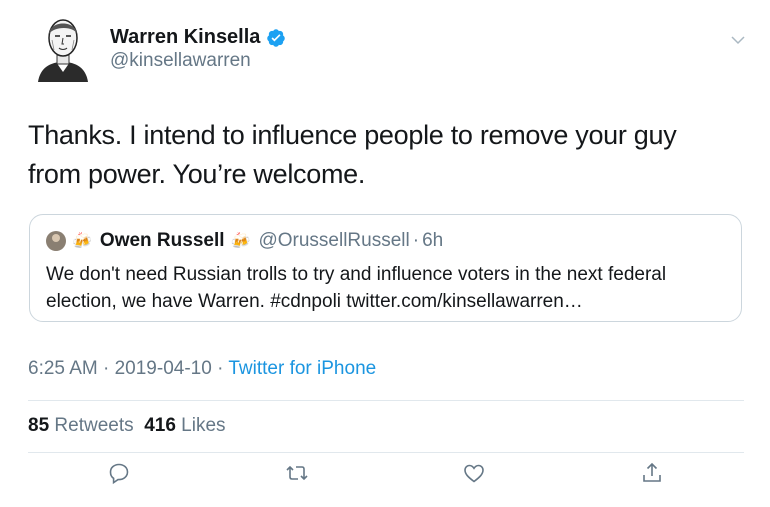 This screenshot has width=770, height=507. What do you see at coordinates (162, 240) in the screenshot?
I see `quoted-author-name: Owen Russell` at bounding box center [162, 240].